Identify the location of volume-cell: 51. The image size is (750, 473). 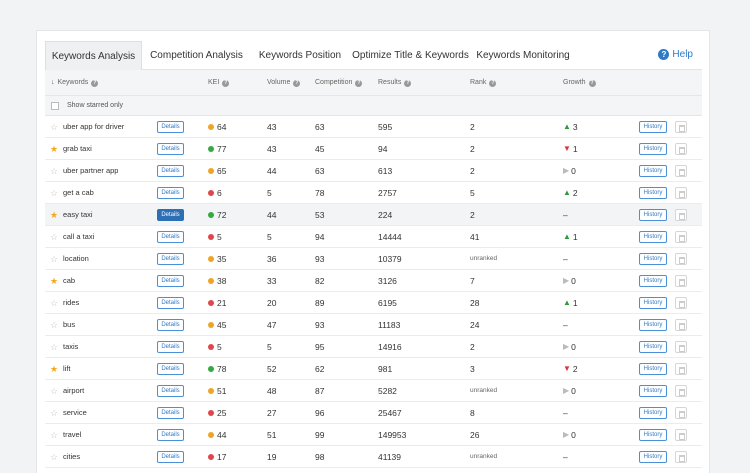
(272, 435).